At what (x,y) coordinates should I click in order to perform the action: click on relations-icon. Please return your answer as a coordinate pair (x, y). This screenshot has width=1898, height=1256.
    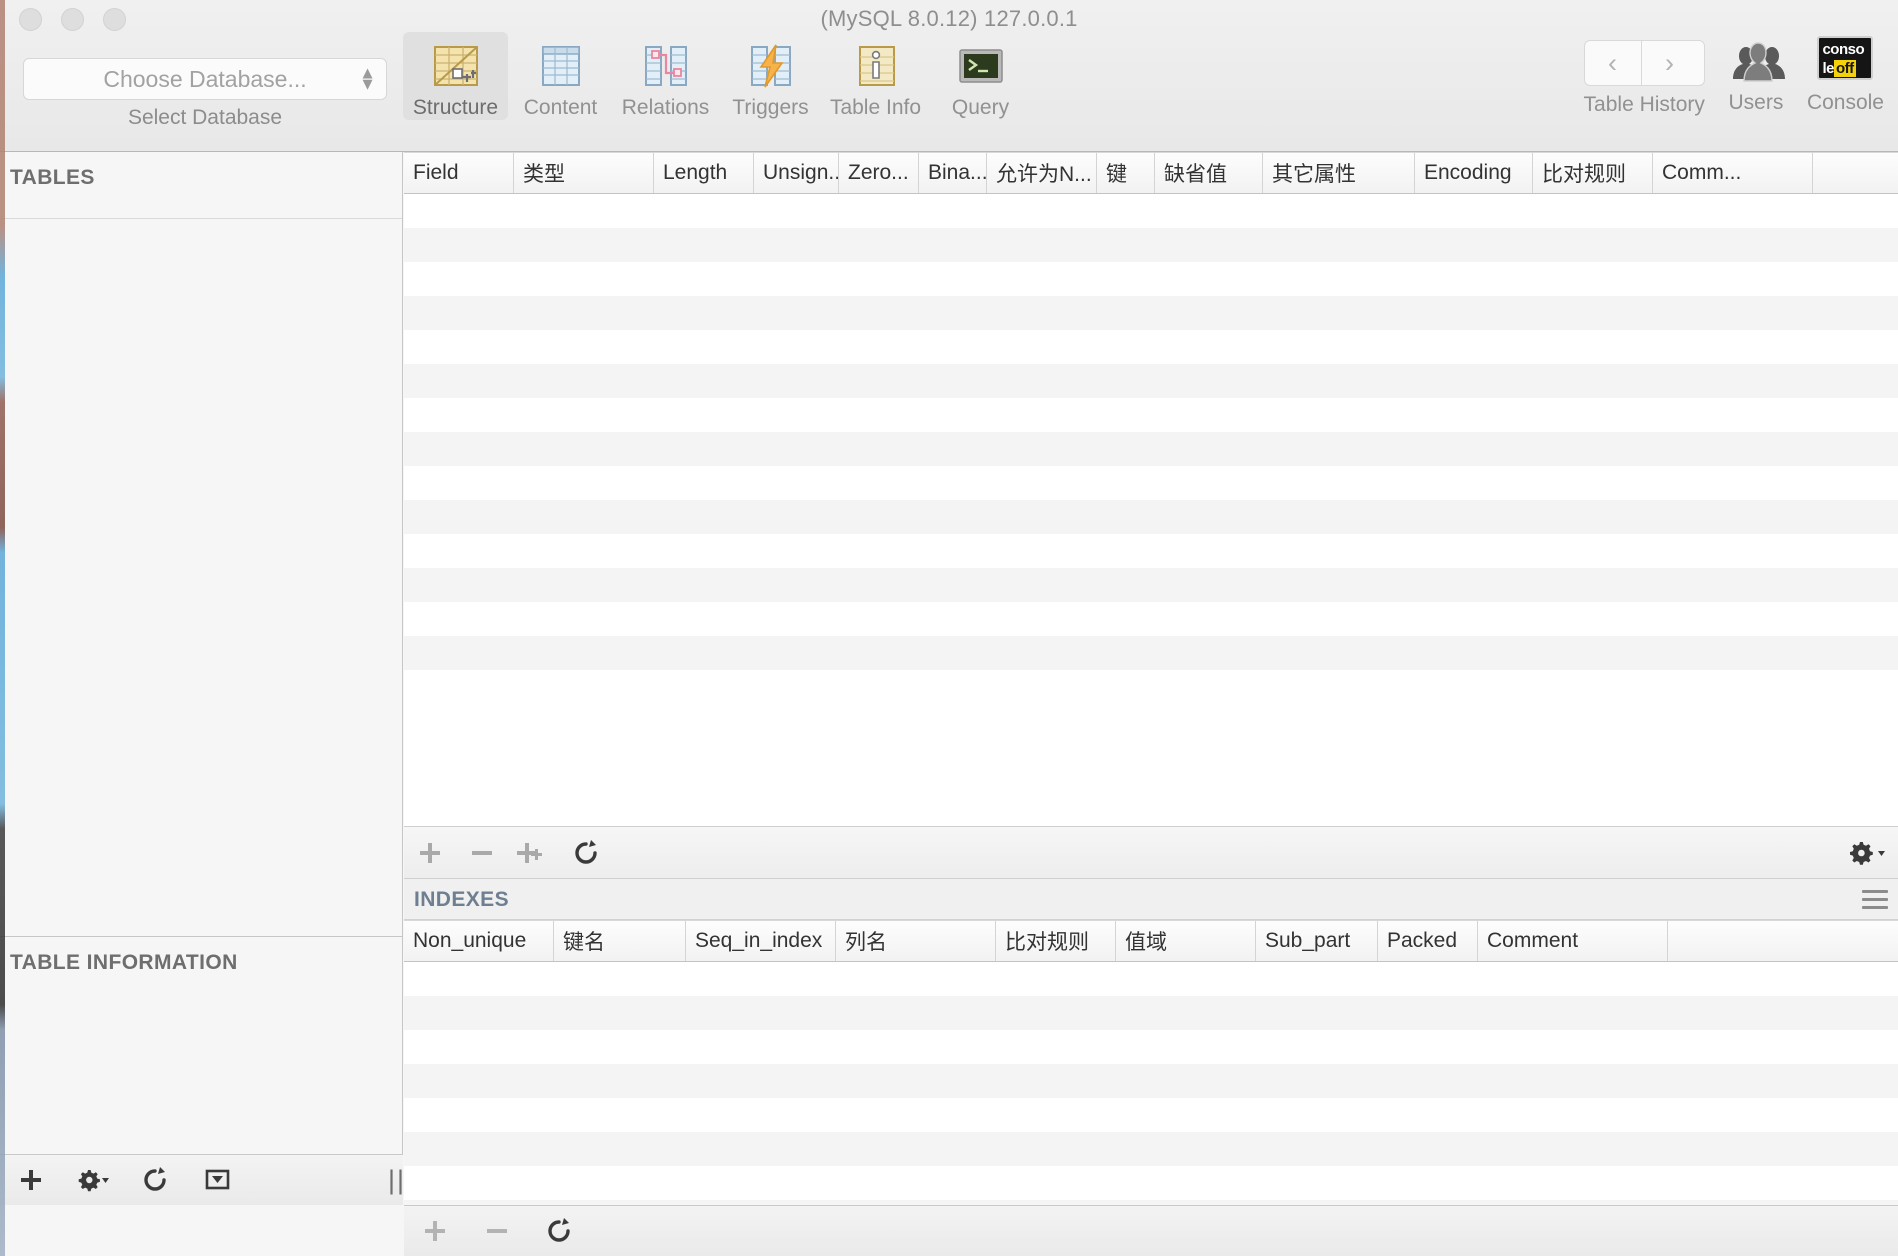
    Looking at the image, I should click on (665, 66).